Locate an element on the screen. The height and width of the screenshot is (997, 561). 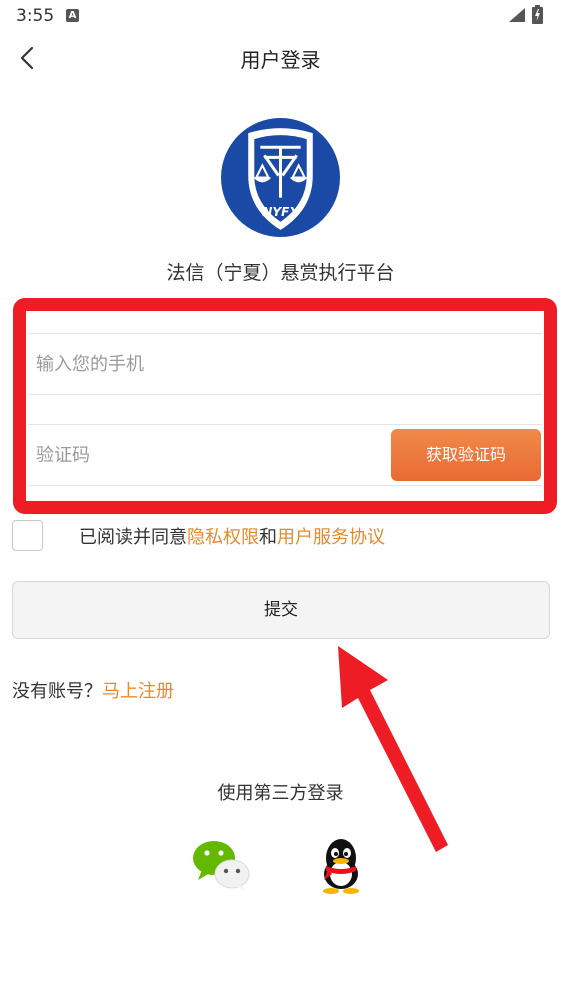
logo-text: NYFX is located at coordinates (280, 212).